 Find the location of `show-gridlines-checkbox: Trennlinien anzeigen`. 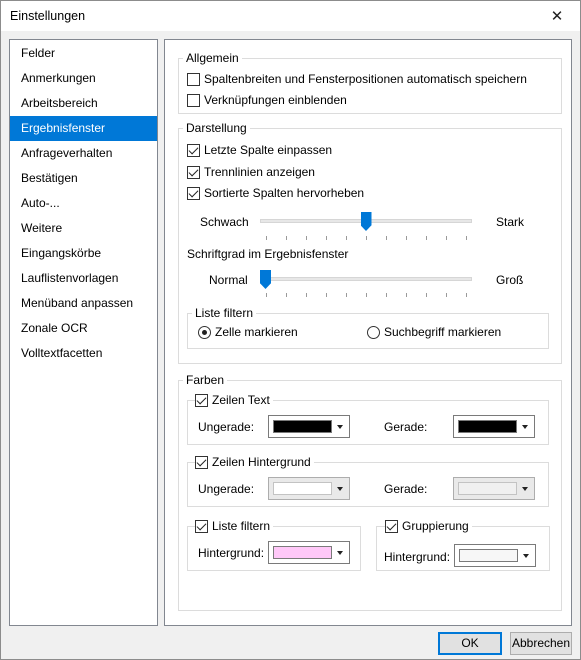

show-gridlines-checkbox: Trennlinien anzeigen is located at coordinates (251, 172).